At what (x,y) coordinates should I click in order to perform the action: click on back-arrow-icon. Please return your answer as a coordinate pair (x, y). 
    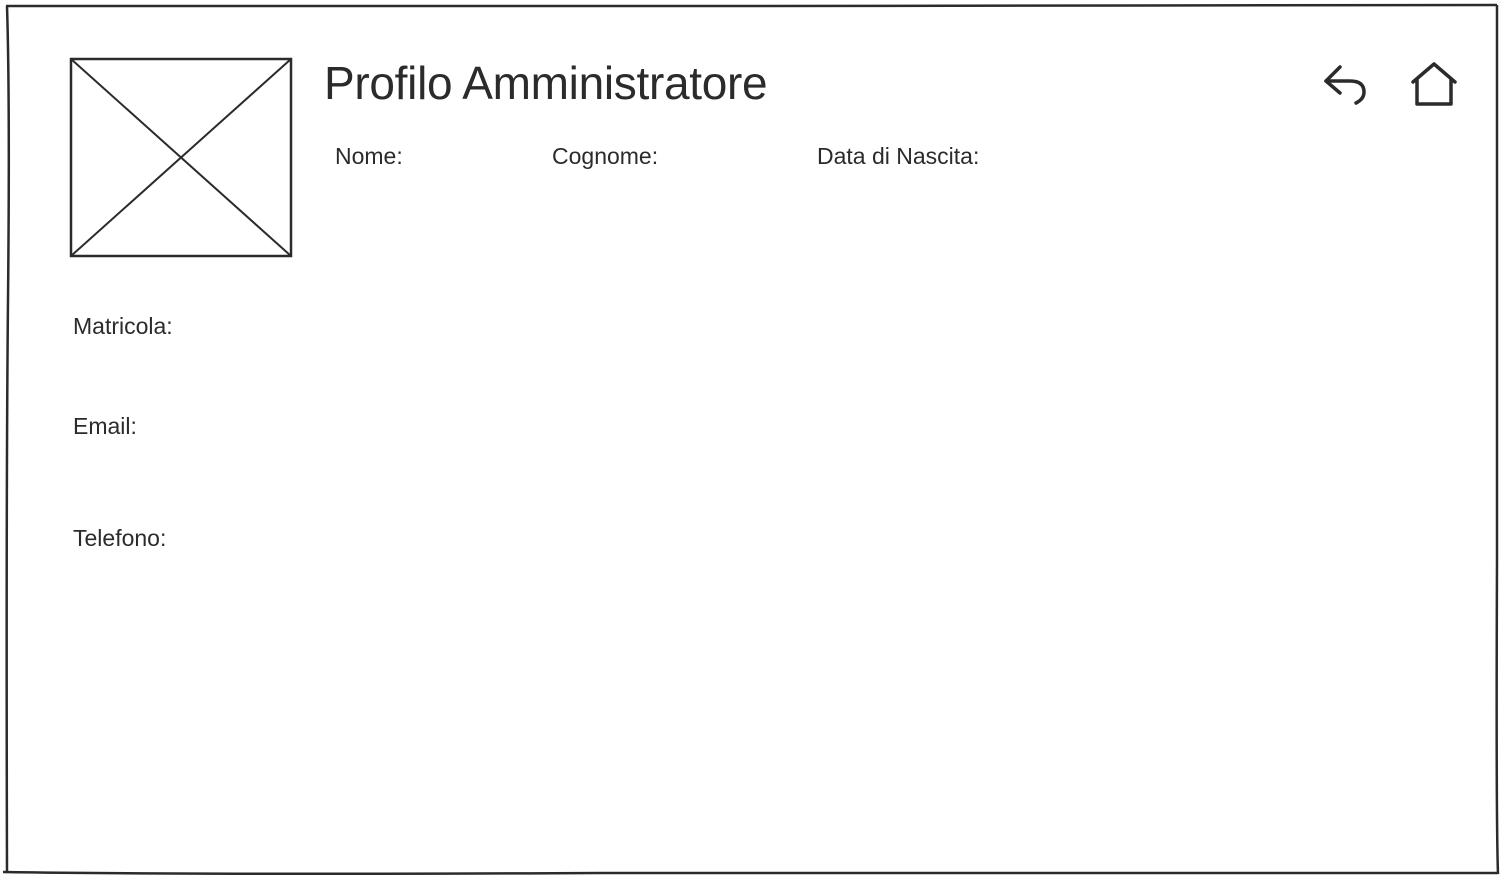
    Looking at the image, I should click on (1345, 85).